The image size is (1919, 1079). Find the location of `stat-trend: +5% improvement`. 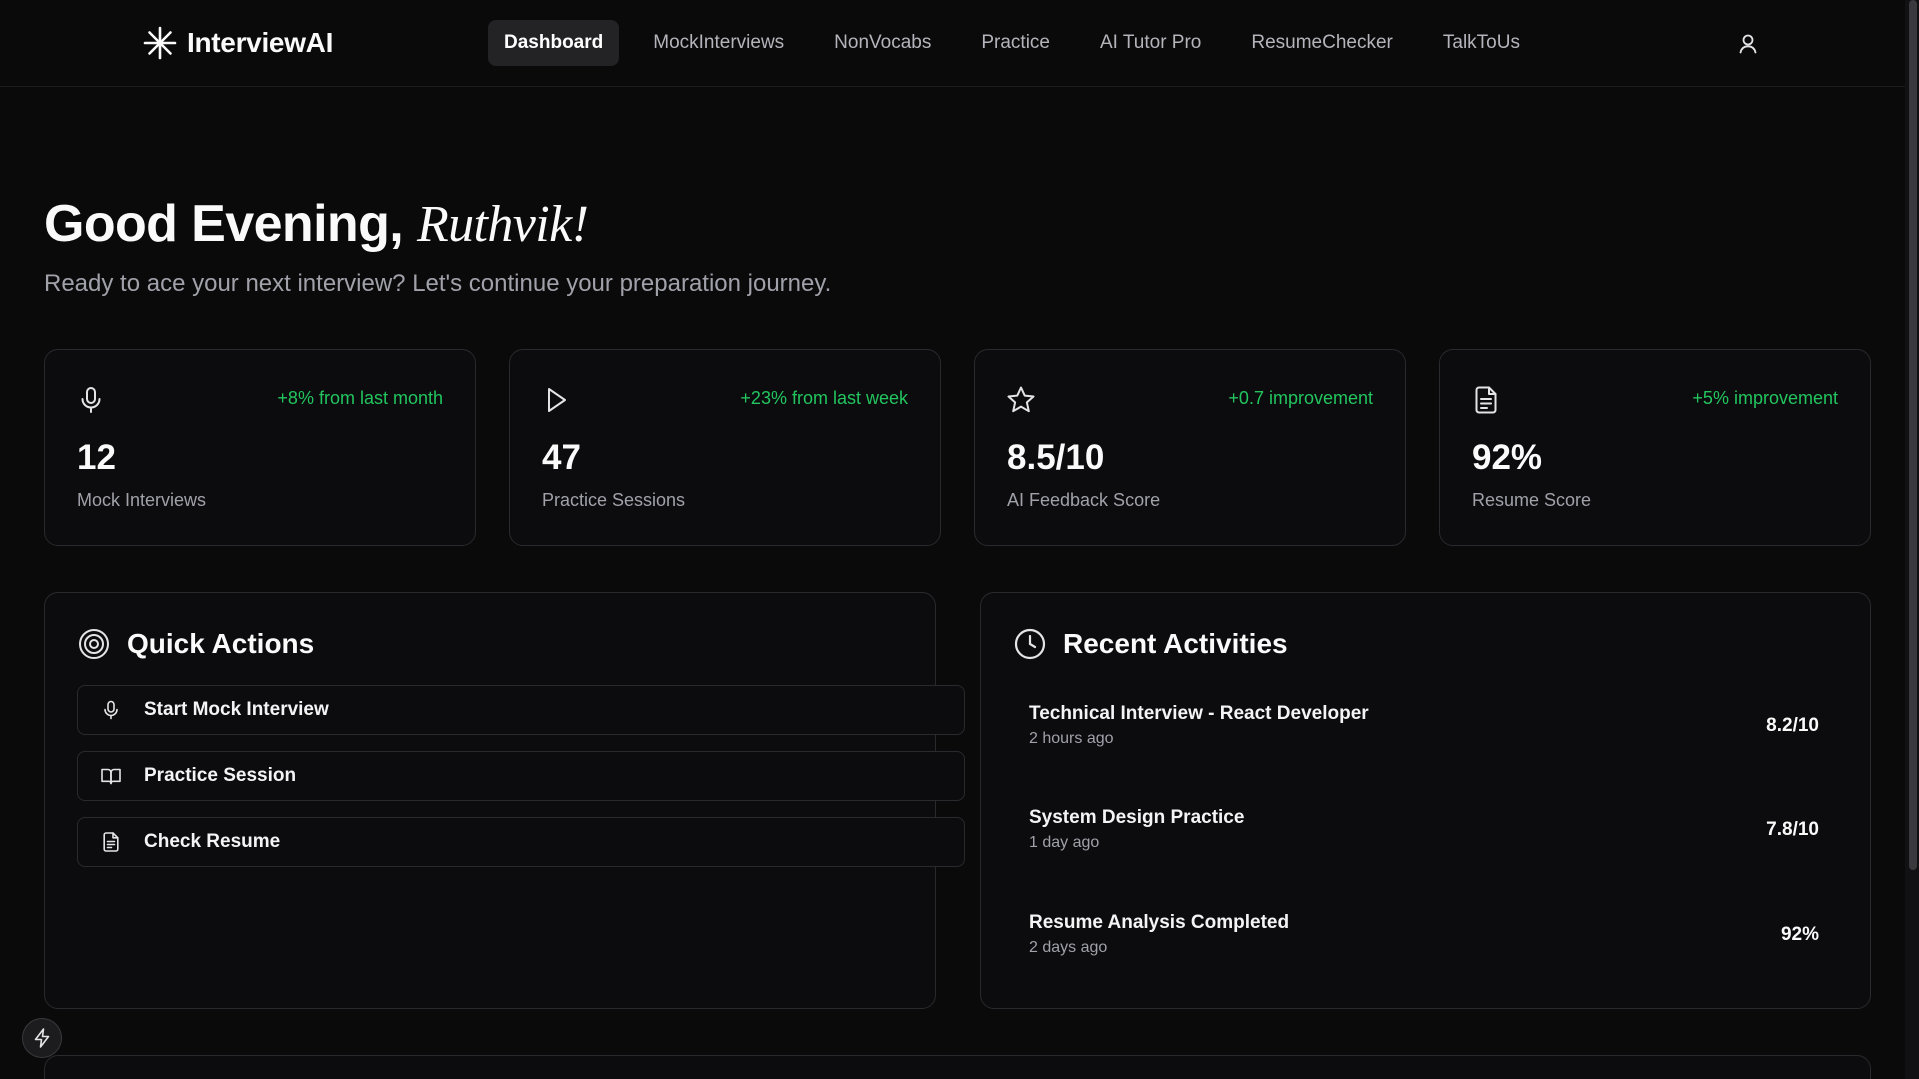

stat-trend: +5% improvement is located at coordinates (1765, 398).